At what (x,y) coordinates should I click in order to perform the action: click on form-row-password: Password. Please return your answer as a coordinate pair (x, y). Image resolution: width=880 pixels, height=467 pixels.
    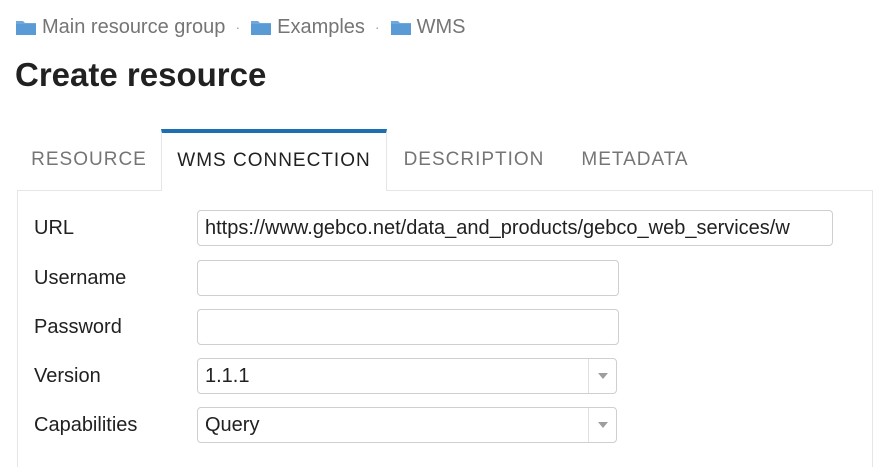
    Looking at the image, I should click on (446, 327).